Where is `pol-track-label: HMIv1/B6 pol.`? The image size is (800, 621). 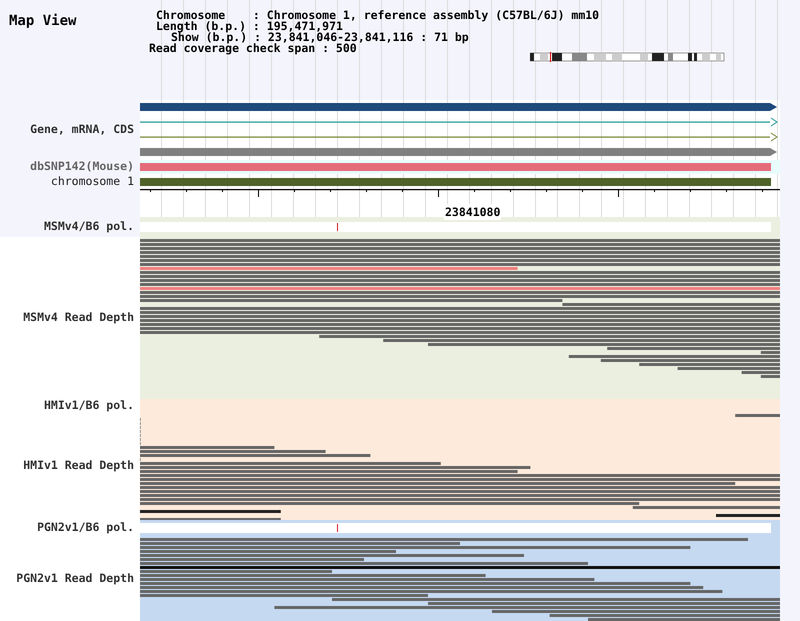
pol-track-label: HMIv1/B6 pol. is located at coordinates (89, 406).